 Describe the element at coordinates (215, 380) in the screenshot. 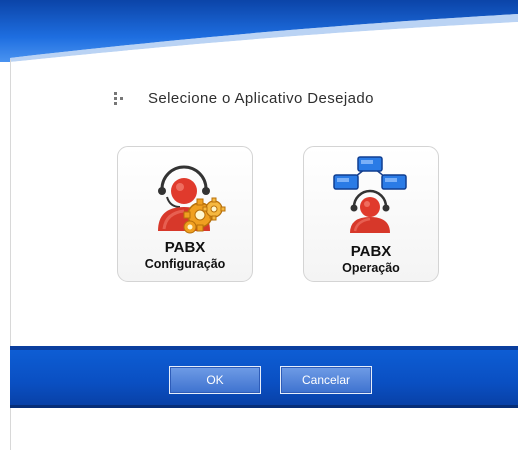

I see `ok-button: OK` at that location.